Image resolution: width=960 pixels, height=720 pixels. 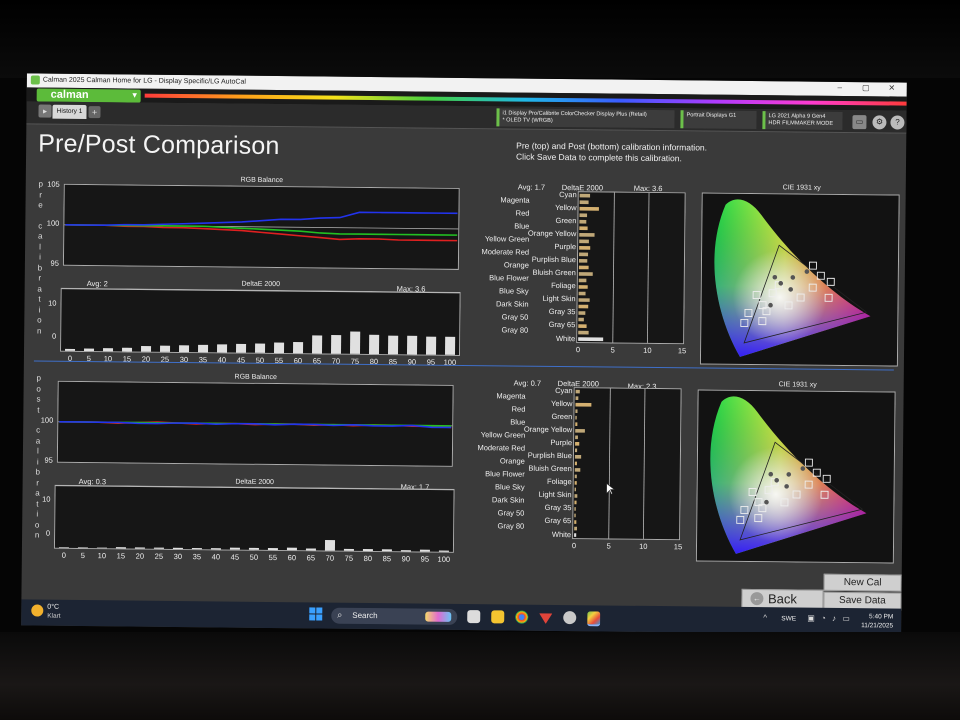 What do you see at coordinates (40, 205) in the screenshot?
I see `side-label-letter: e` at bounding box center [40, 205].